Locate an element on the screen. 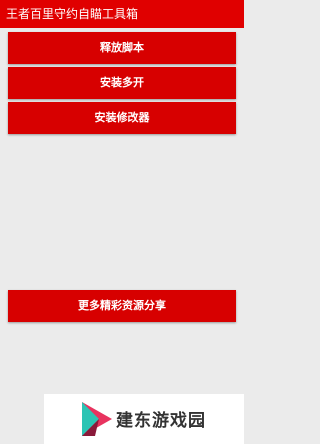  app-bar: 王者百里守约自瞄工具箱 is located at coordinates (122, 14).